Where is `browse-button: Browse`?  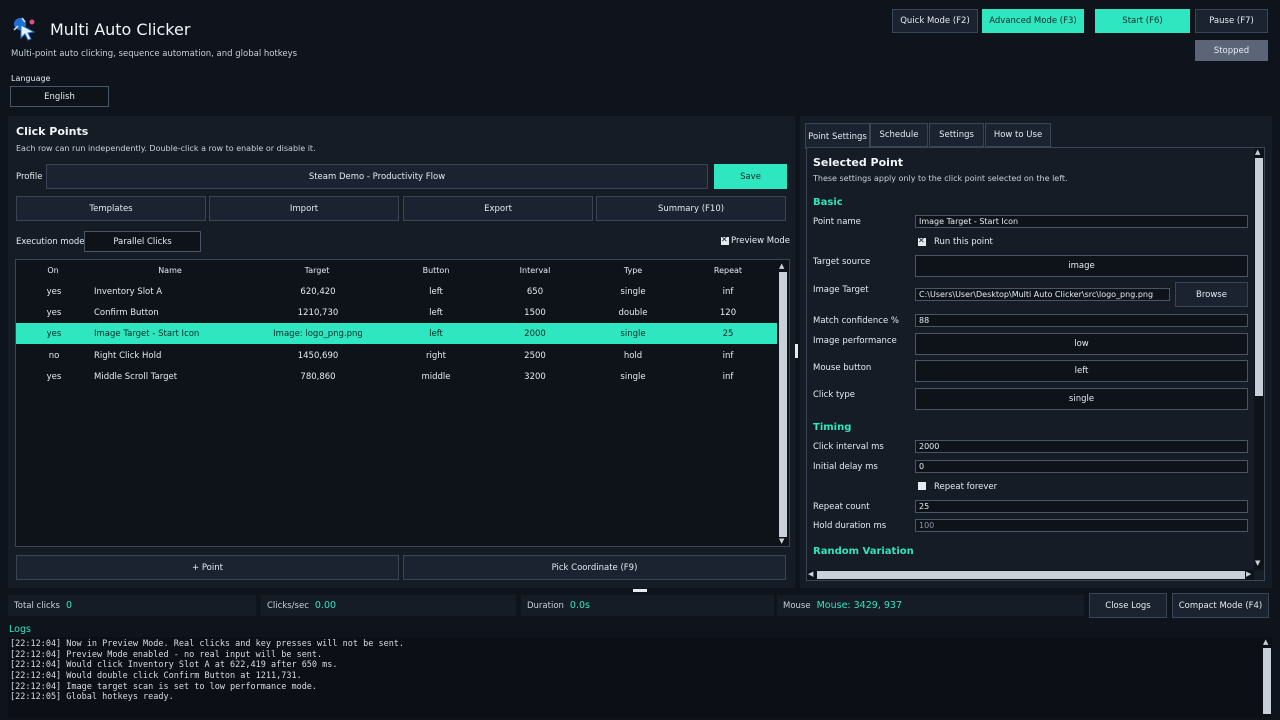 browse-button: Browse is located at coordinates (1211, 294).